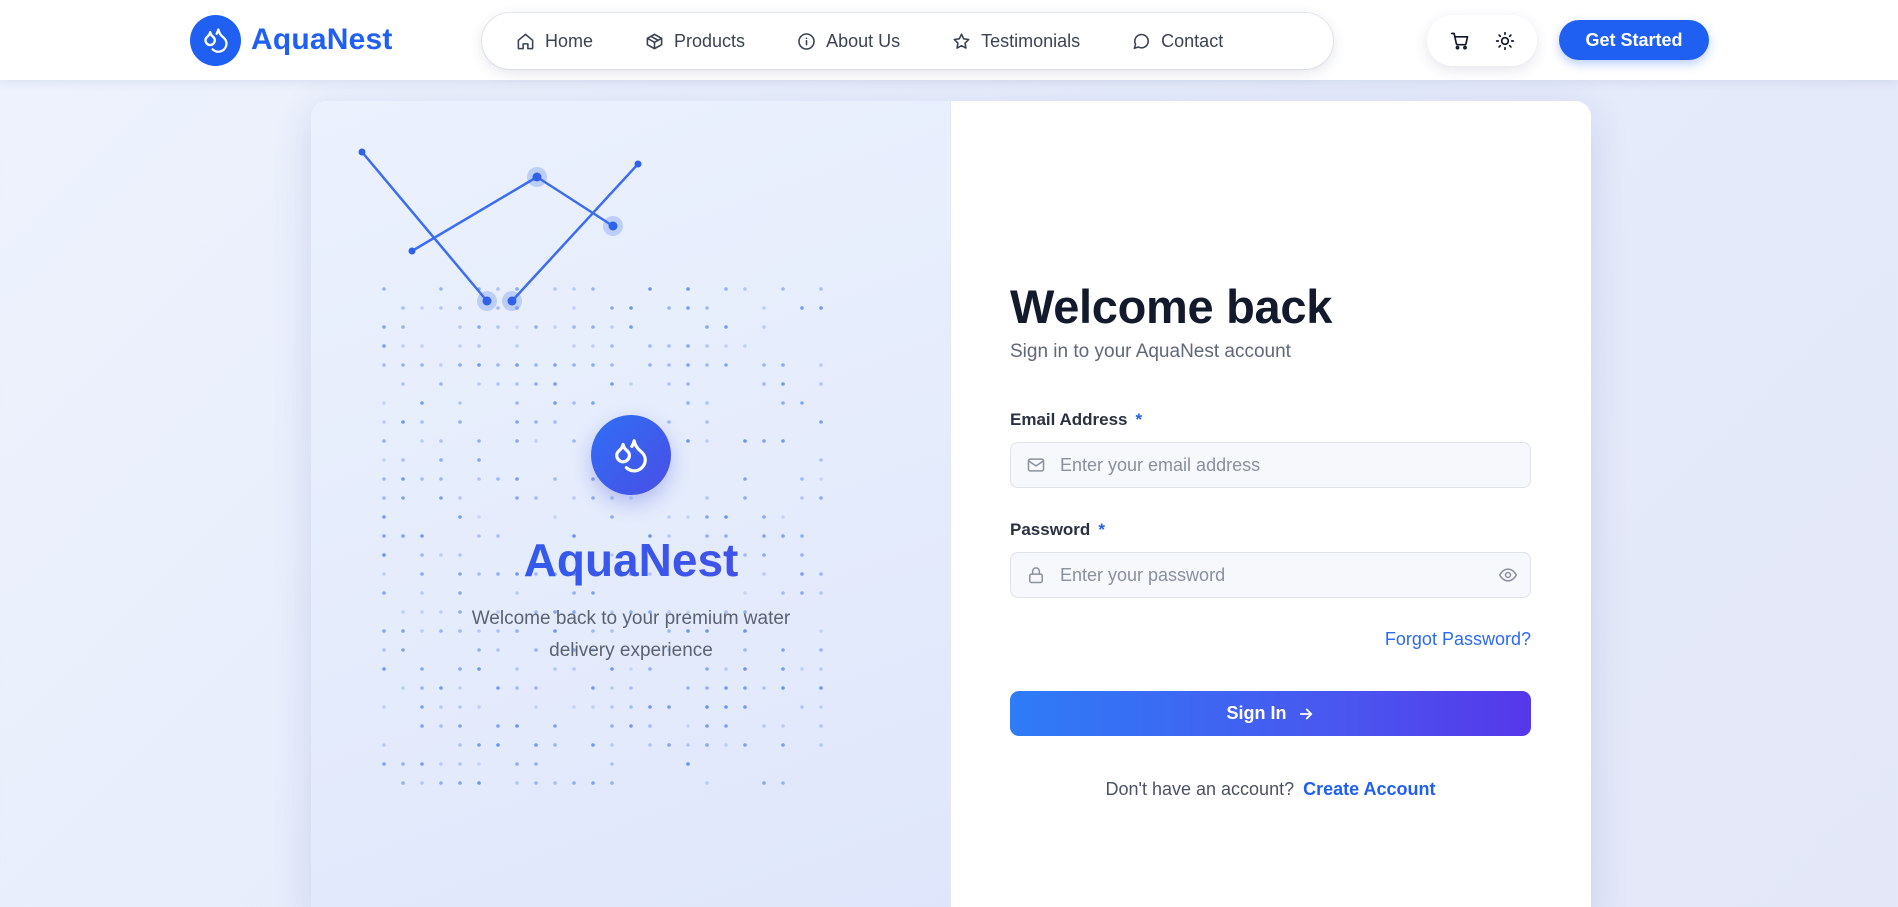 Image resolution: width=1898 pixels, height=907 pixels. What do you see at coordinates (1305, 713) in the screenshot?
I see `arrow-right-icon` at bounding box center [1305, 713].